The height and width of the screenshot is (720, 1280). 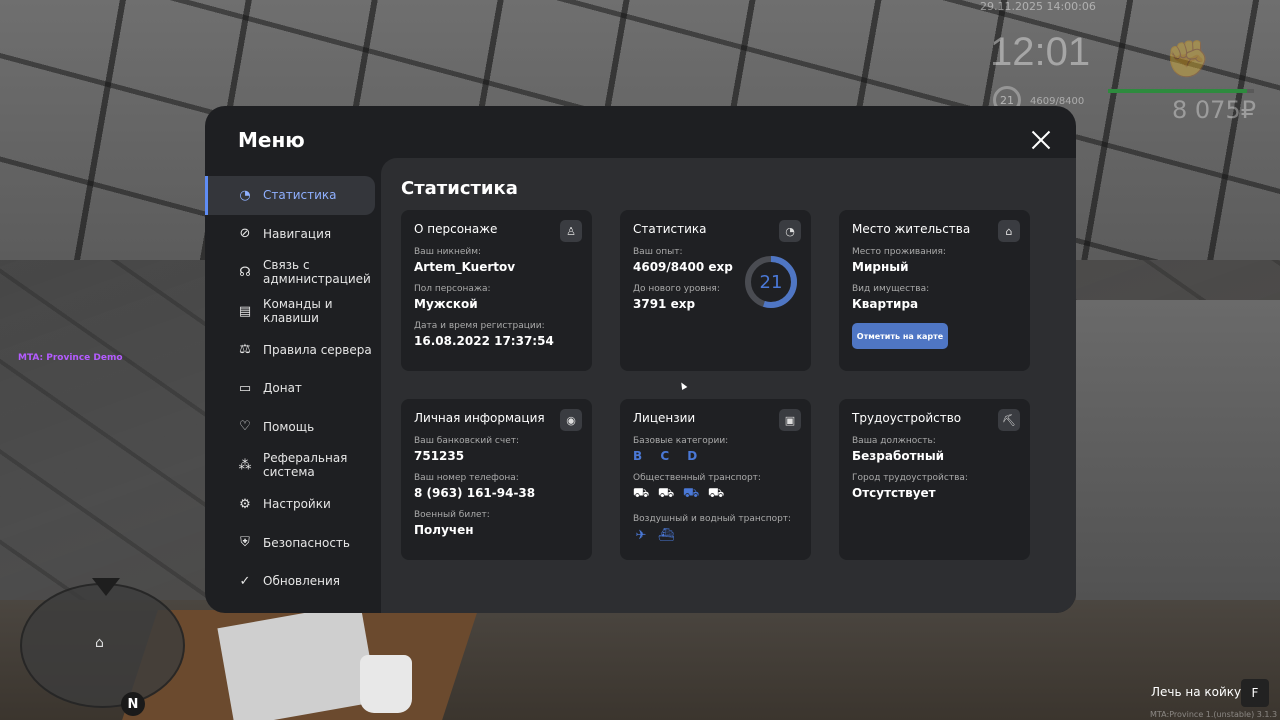 I want to click on sidebar-item-donate: ▭ Донат, so click(x=290, y=388).